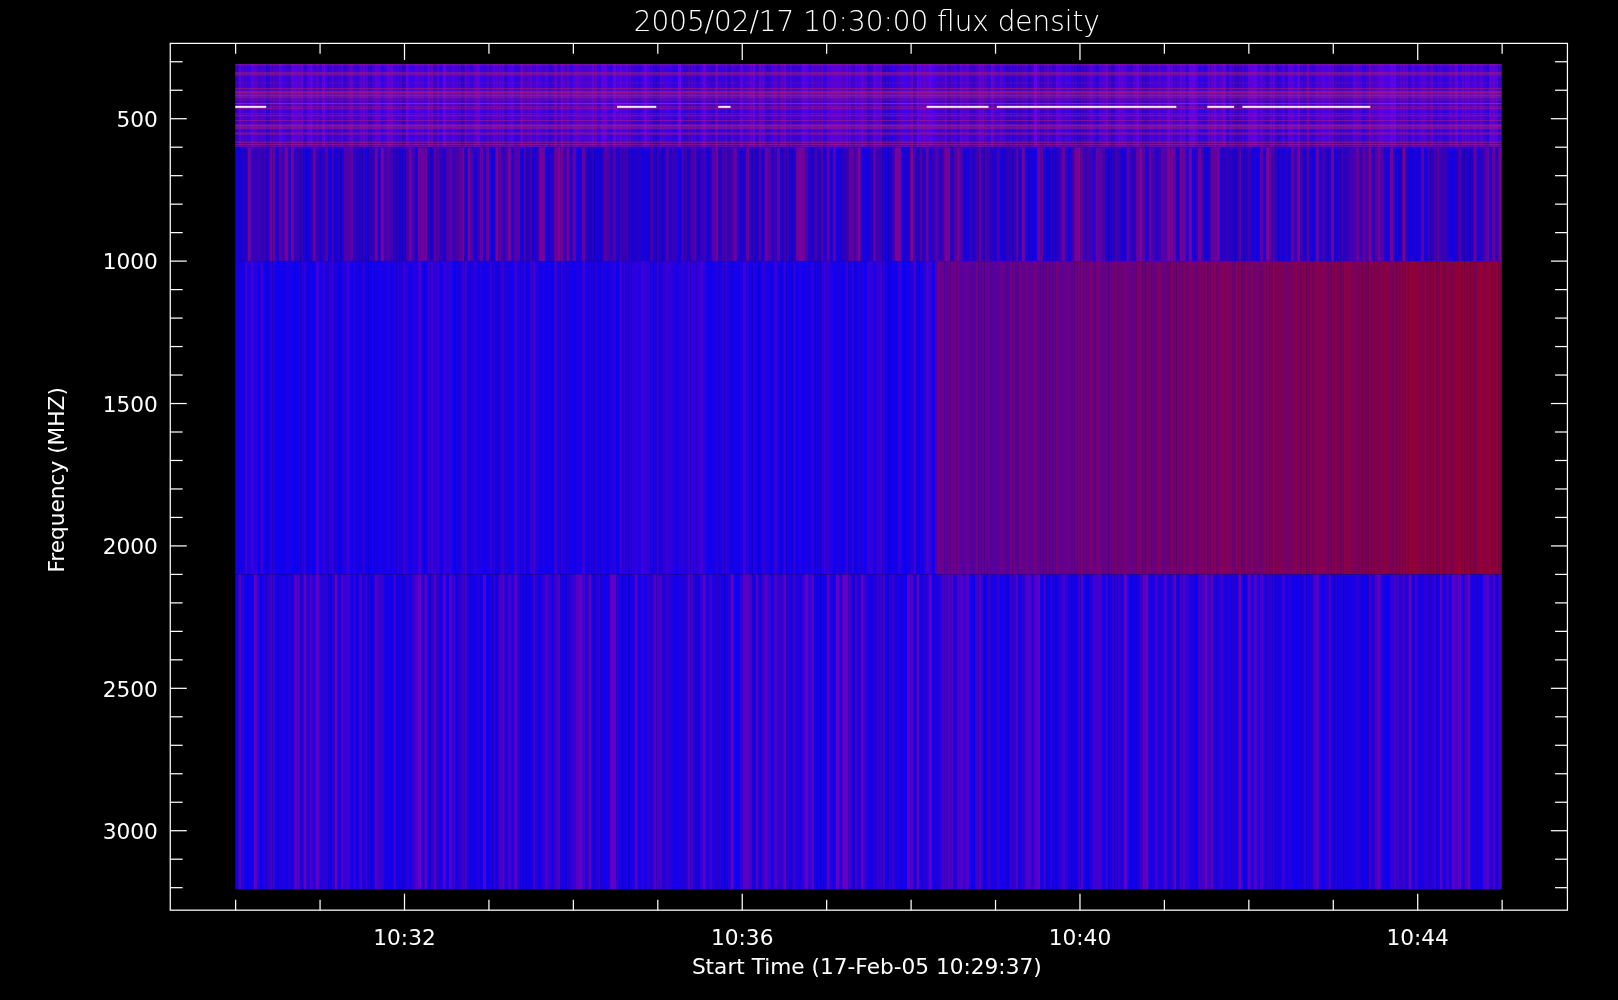  What do you see at coordinates (742, 938) in the screenshot?
I see `tick-label: 10:36` at bounding box center [742, 938].